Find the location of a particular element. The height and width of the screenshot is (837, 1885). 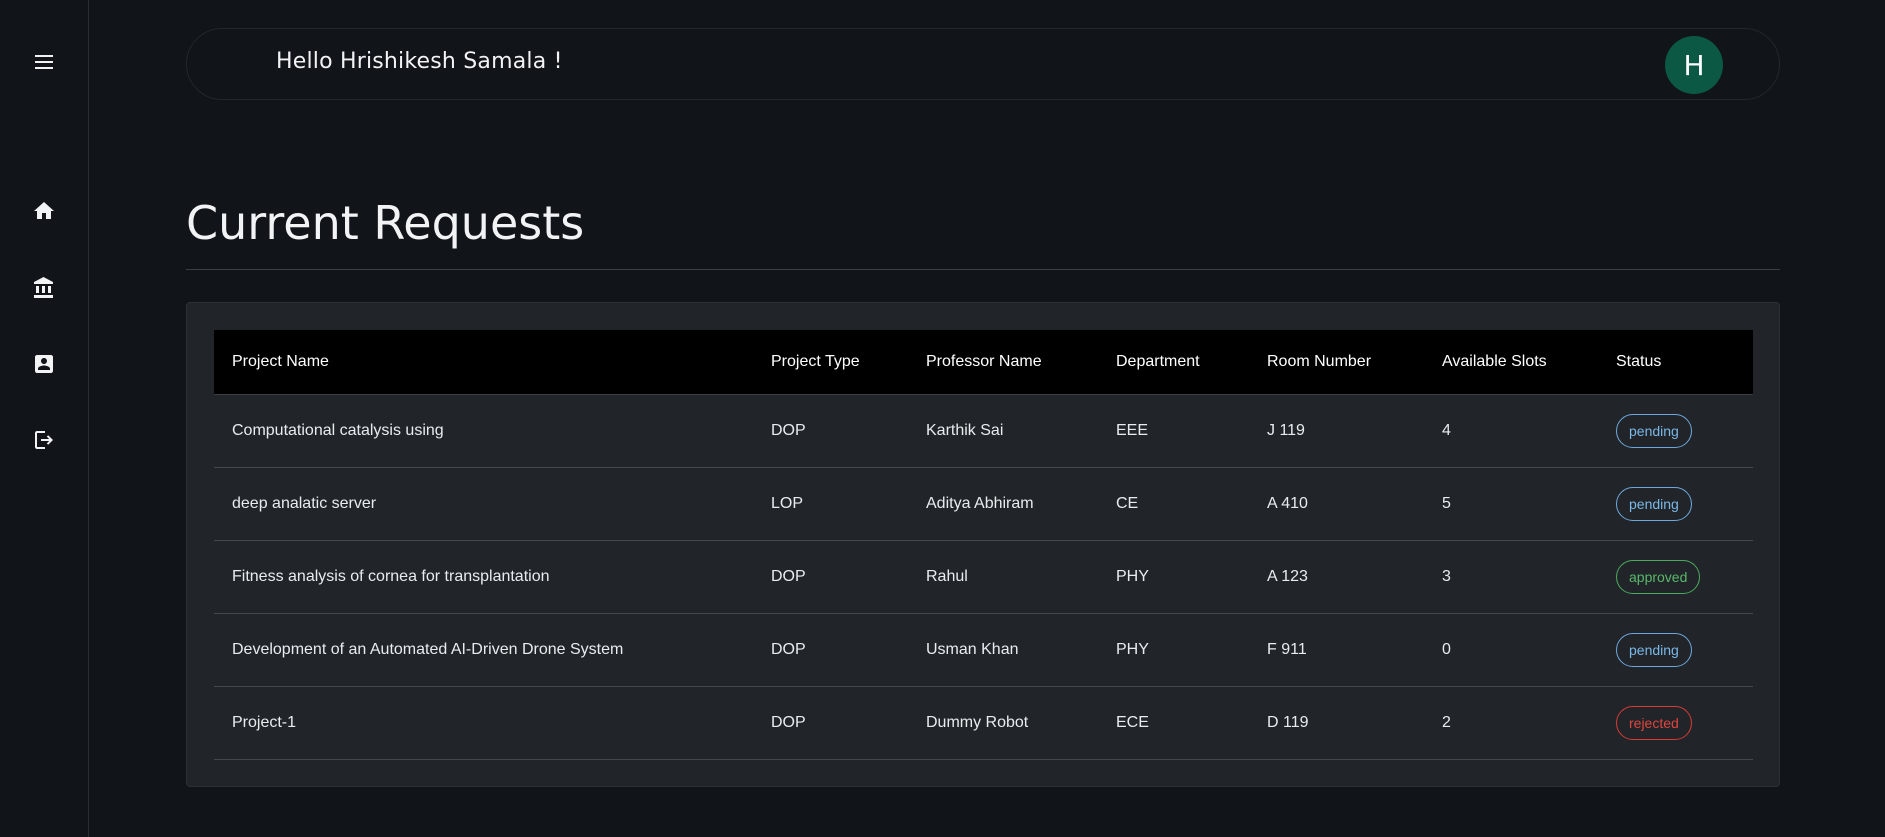

status-badge: approved is located at coordinates (1658, 576).